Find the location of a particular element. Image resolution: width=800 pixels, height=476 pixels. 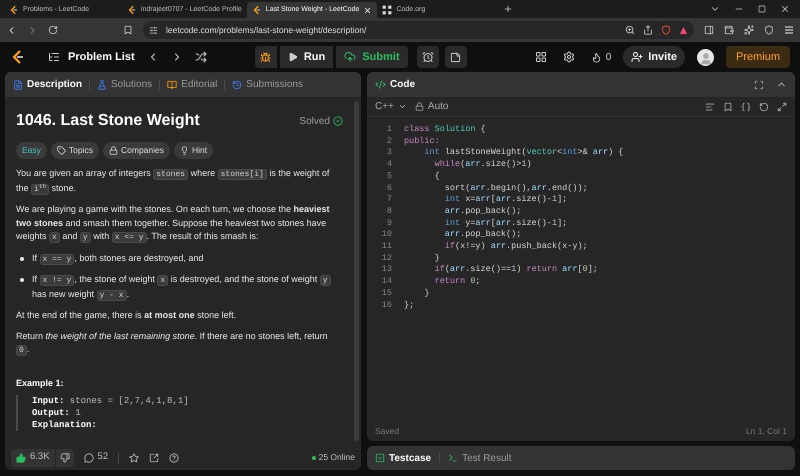

play-icon is located at coordinates (293, 57).